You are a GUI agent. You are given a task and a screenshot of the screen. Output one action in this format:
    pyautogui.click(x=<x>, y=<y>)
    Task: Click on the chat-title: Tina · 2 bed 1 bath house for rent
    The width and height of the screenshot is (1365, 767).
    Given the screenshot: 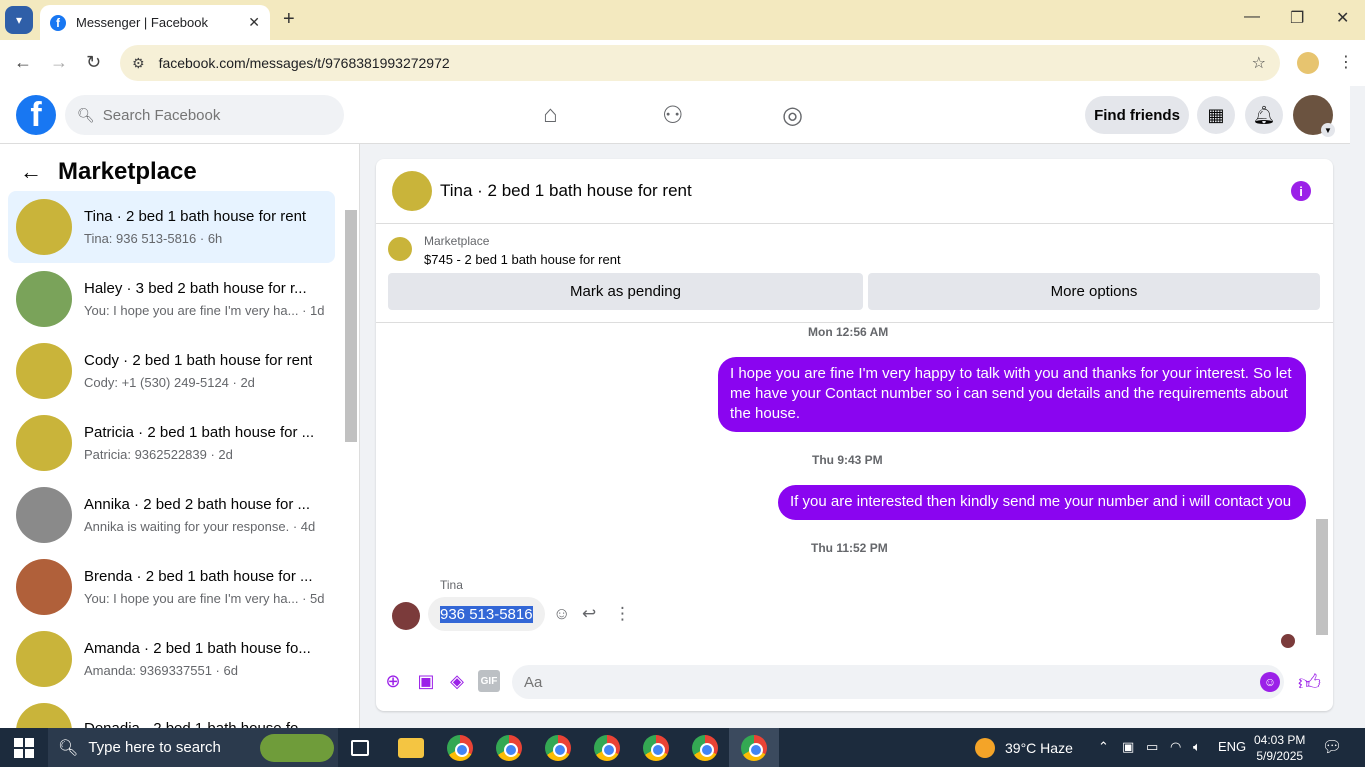 What is the action you would take?
    pyautogui.click(x=566, y=191)
    